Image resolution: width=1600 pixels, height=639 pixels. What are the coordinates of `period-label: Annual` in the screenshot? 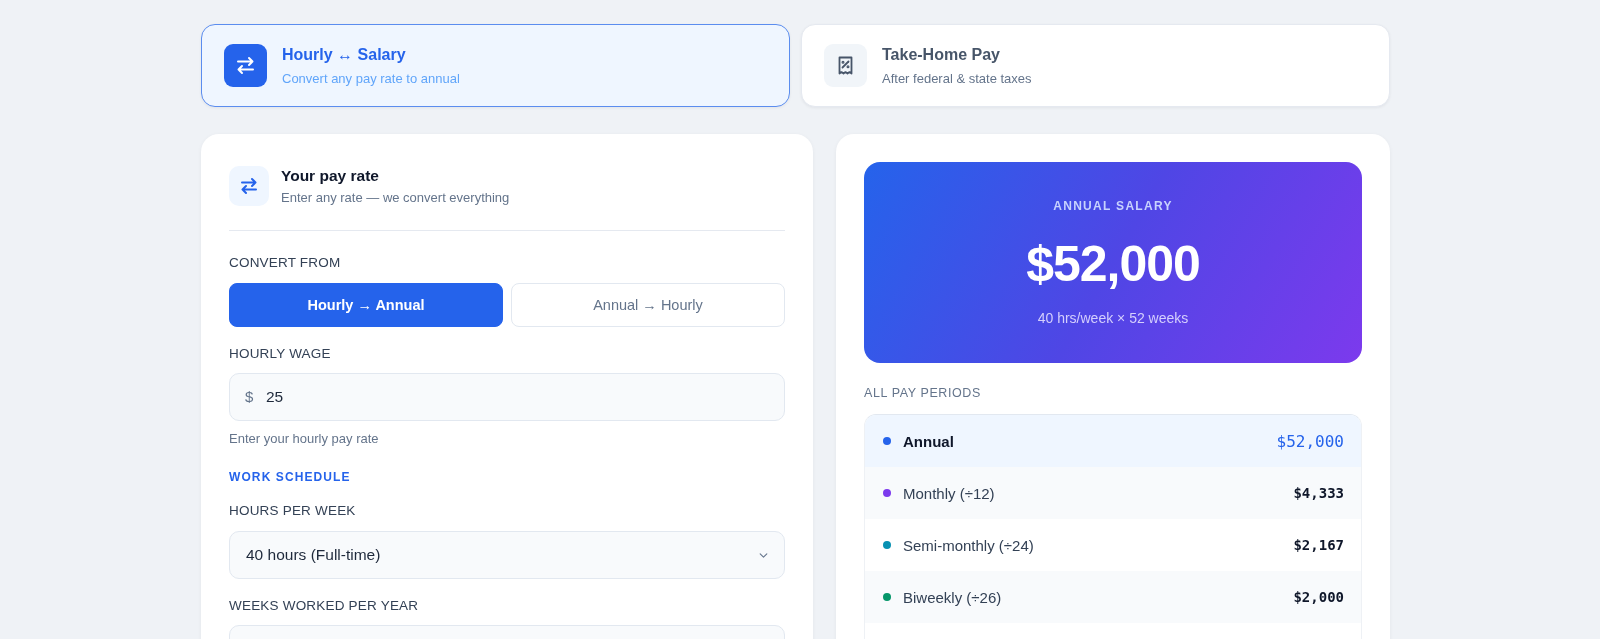 It's located at (928, 441).